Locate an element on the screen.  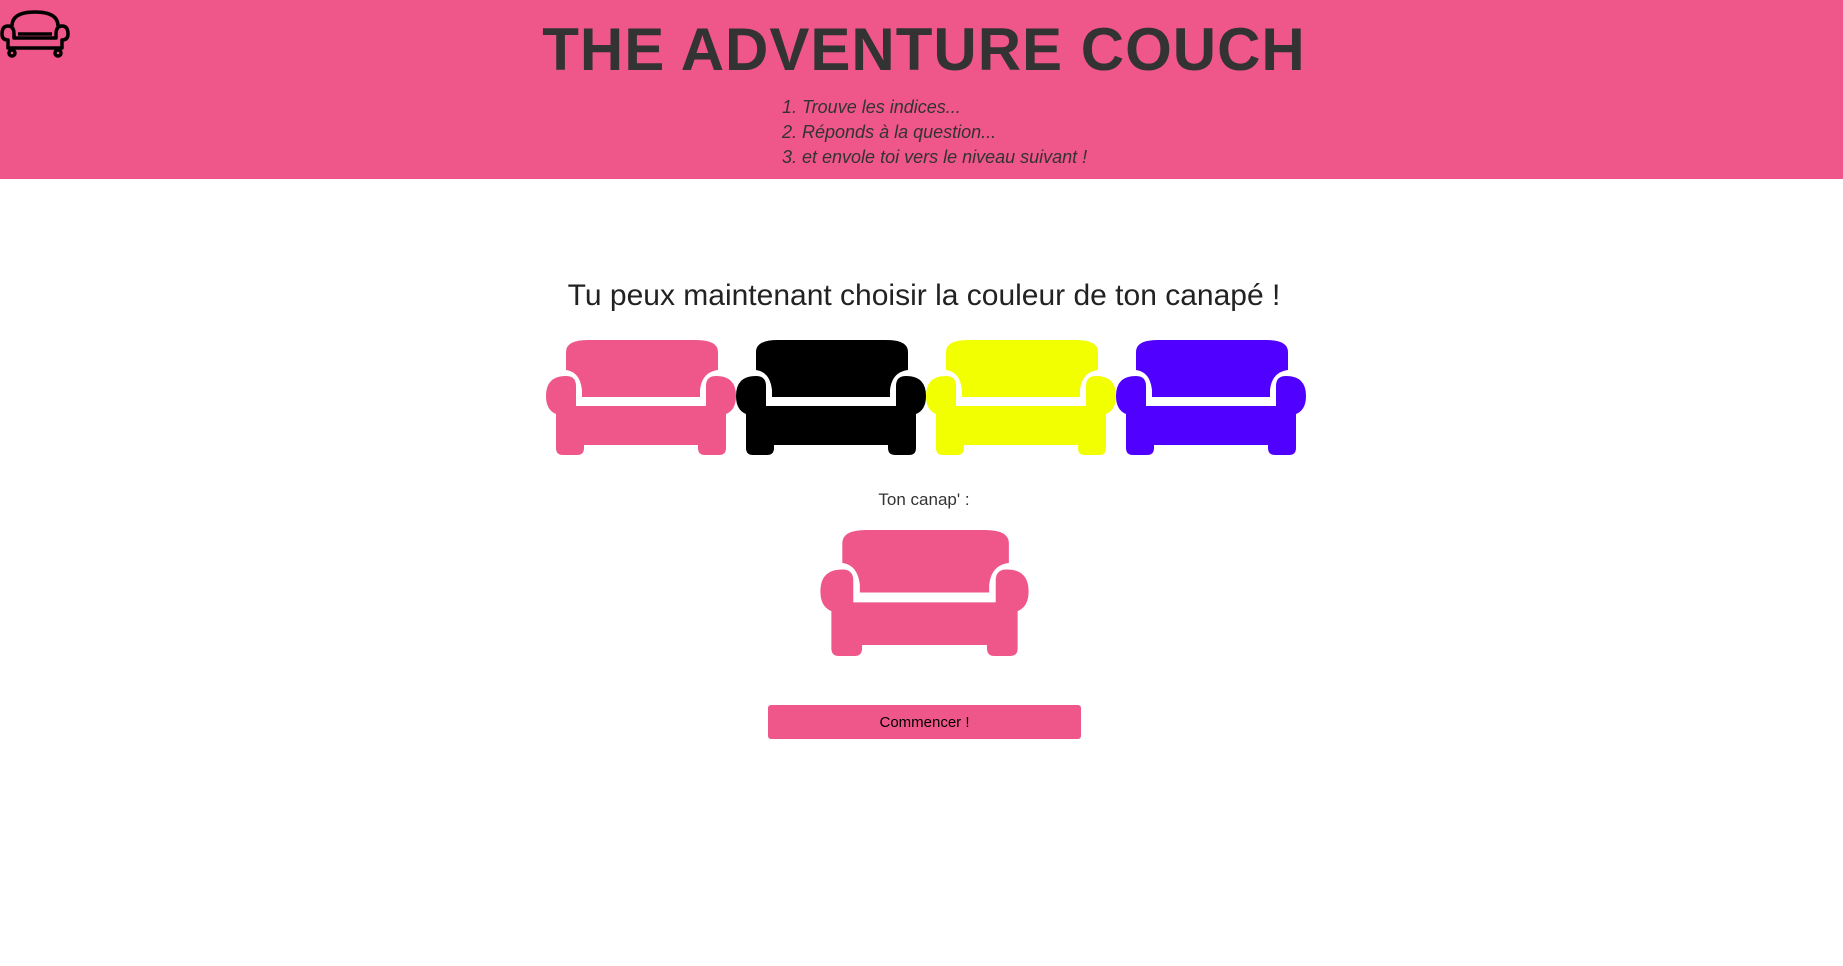
couch-option-black is located at coordinates (831, 397).